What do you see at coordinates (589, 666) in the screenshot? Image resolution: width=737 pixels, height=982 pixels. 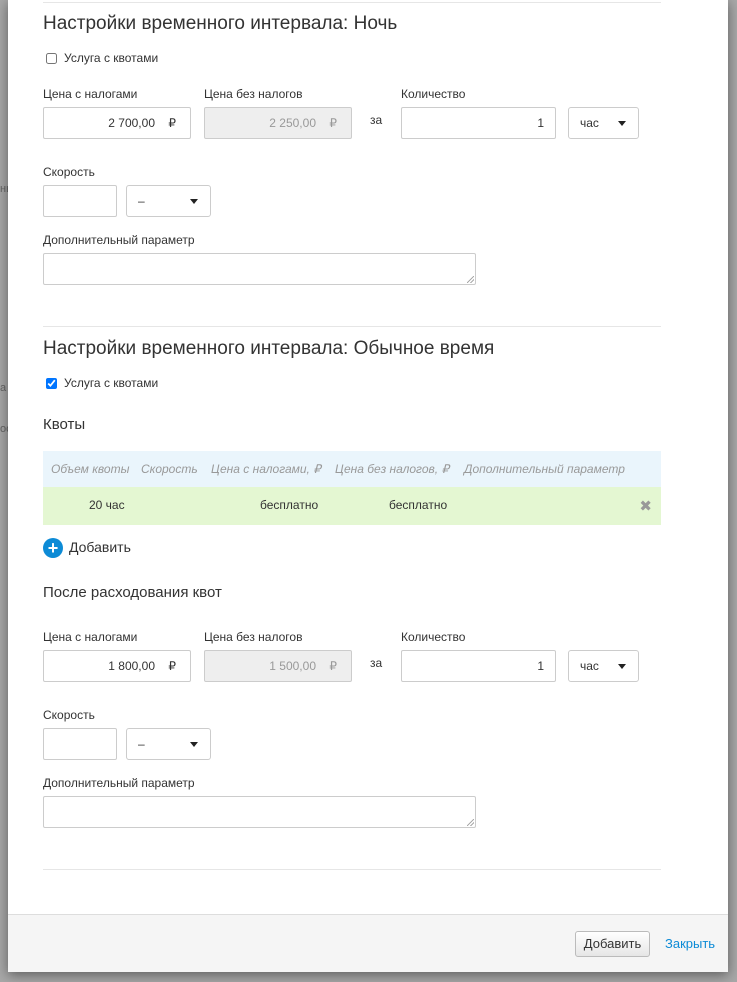 I see `normal-unit-value: час` at bounding box center [589, 666].